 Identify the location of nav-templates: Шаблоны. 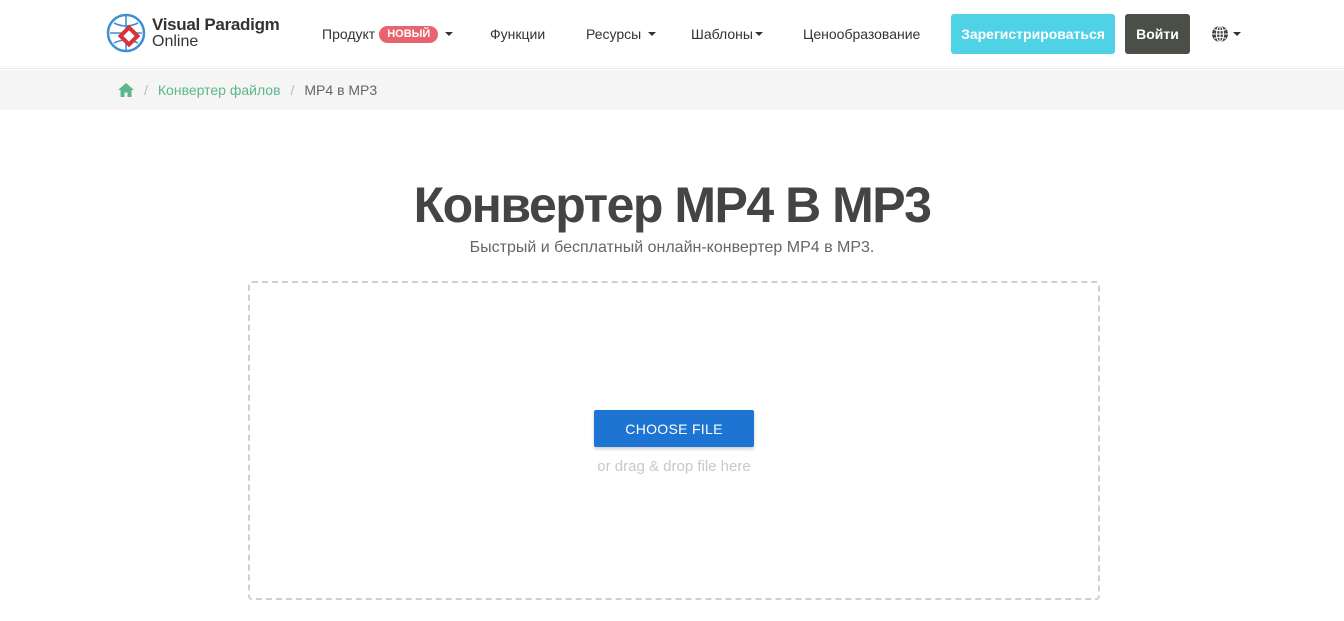
(727, 34).